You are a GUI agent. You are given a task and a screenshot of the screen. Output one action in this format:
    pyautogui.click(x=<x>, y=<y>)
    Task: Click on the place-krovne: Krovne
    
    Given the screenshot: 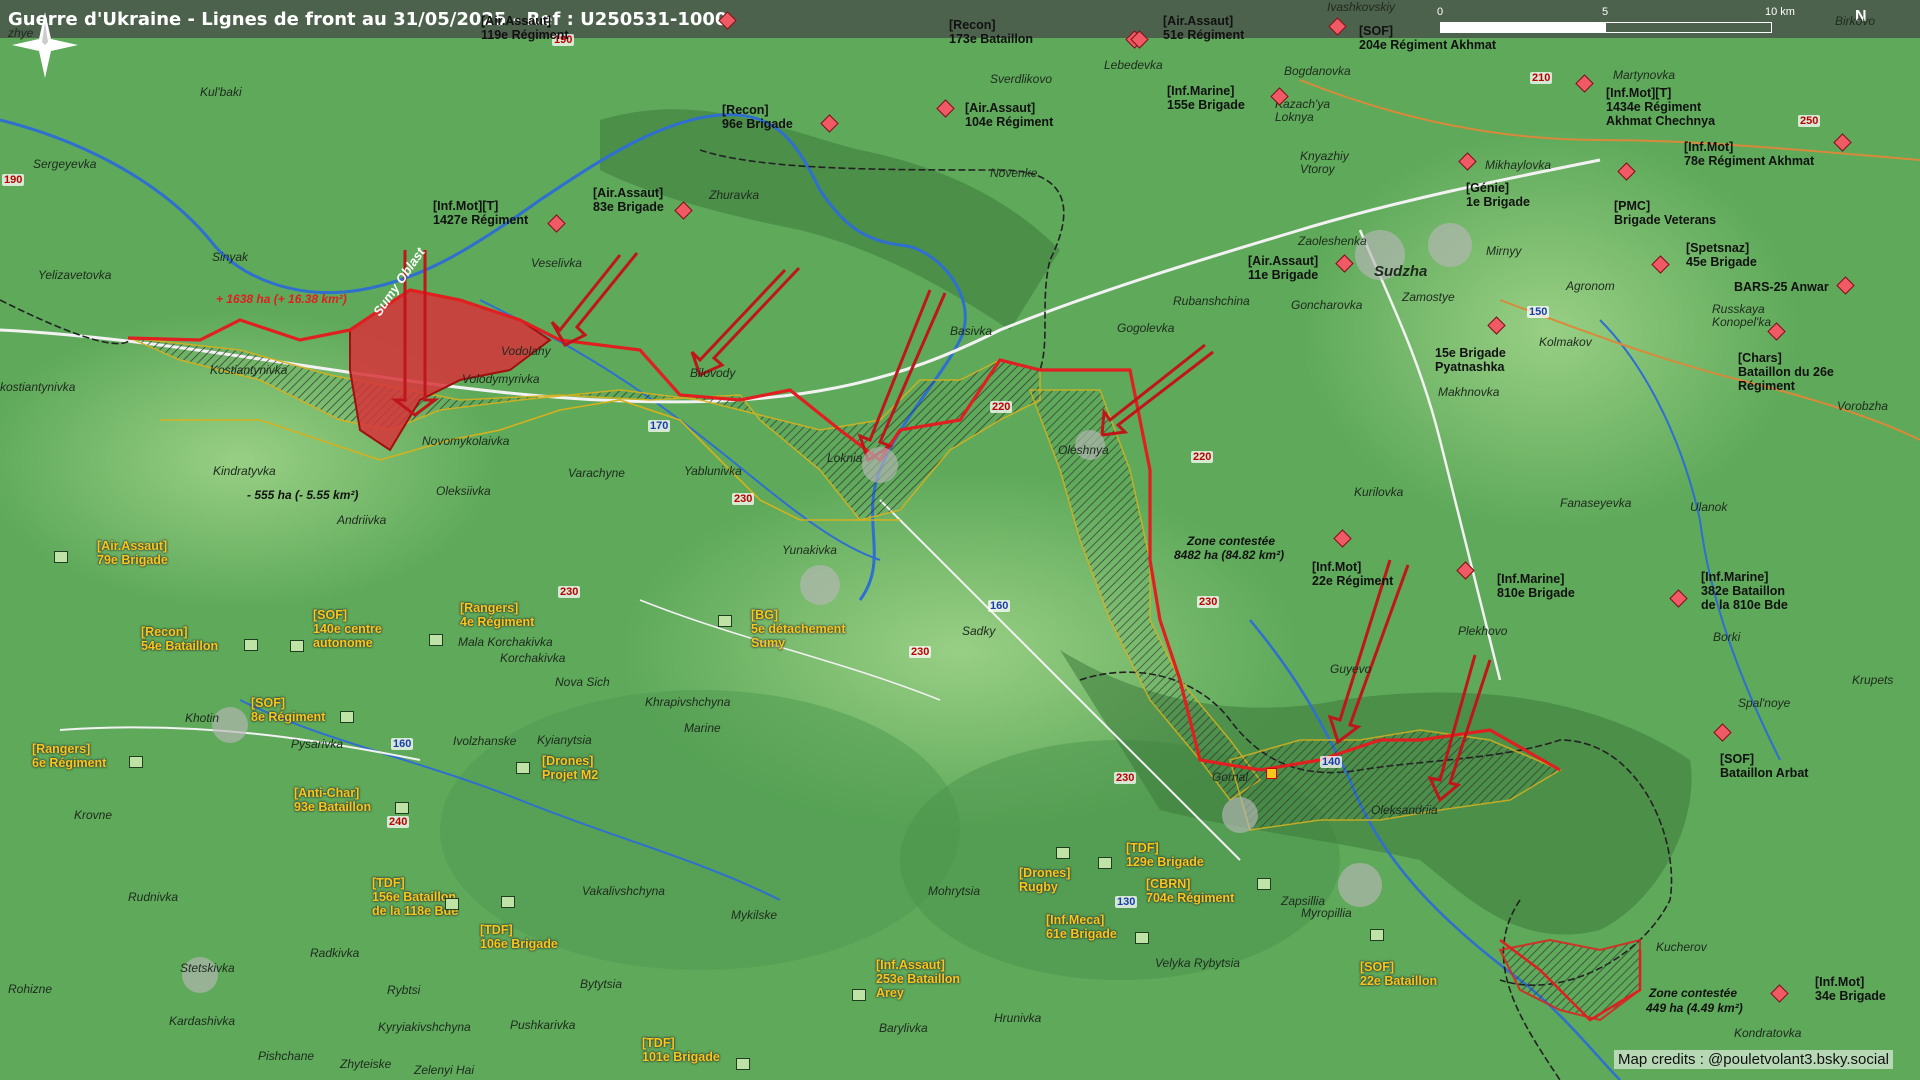 What is the action you would take?
    pyautogui.click(x=93, y=815)
    